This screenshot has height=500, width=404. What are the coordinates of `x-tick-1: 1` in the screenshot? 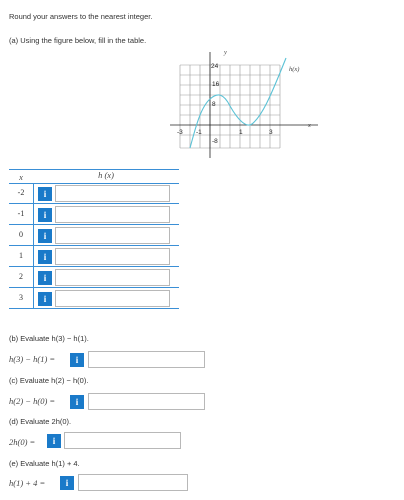 It's located at (241, 132).